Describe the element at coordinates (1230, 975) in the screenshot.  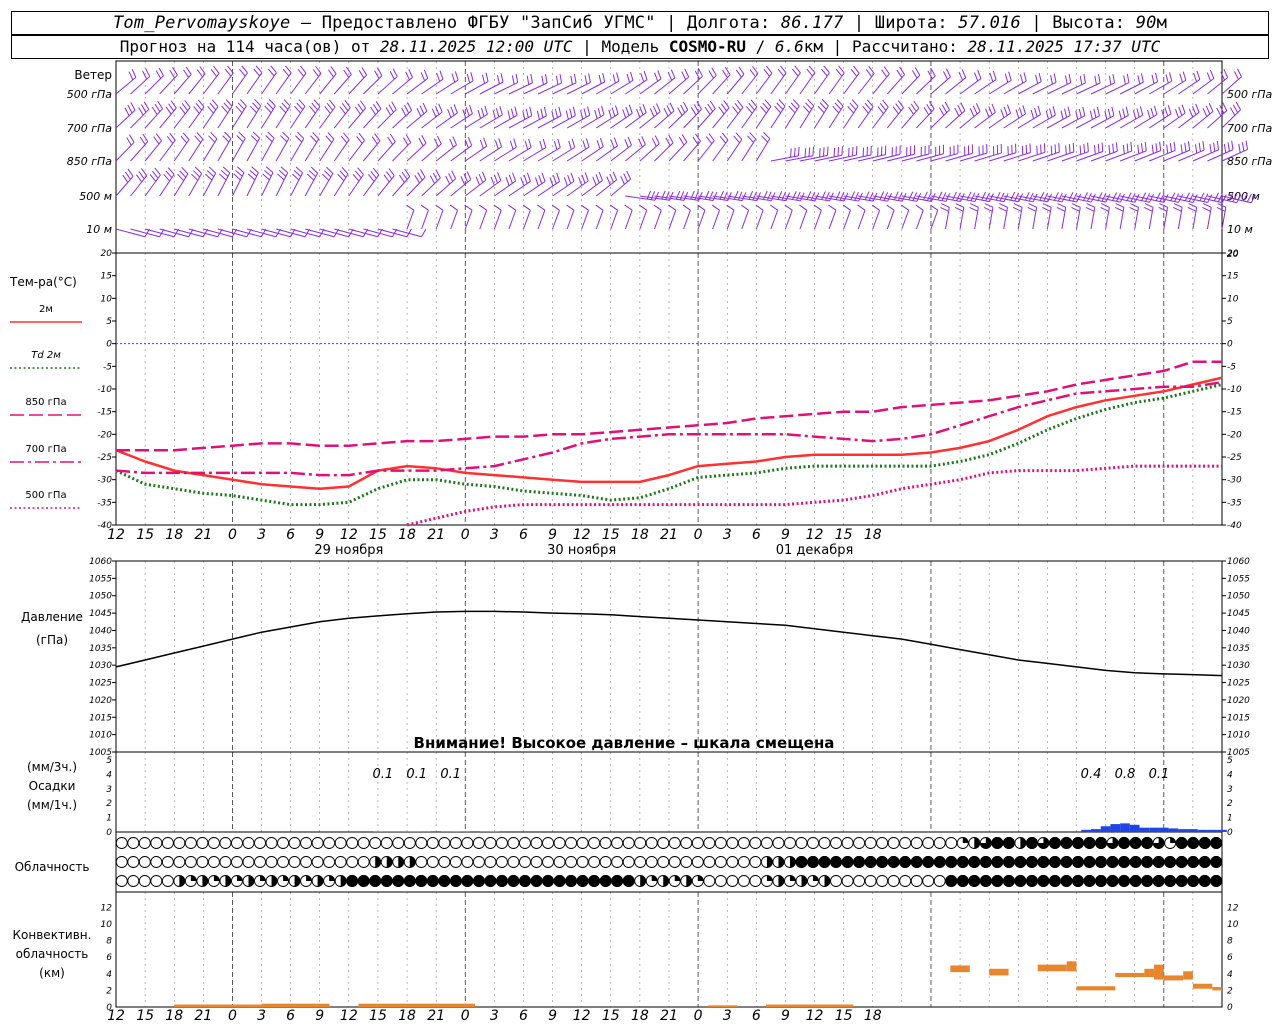
I see `conv-tick-label: 4` at that location.